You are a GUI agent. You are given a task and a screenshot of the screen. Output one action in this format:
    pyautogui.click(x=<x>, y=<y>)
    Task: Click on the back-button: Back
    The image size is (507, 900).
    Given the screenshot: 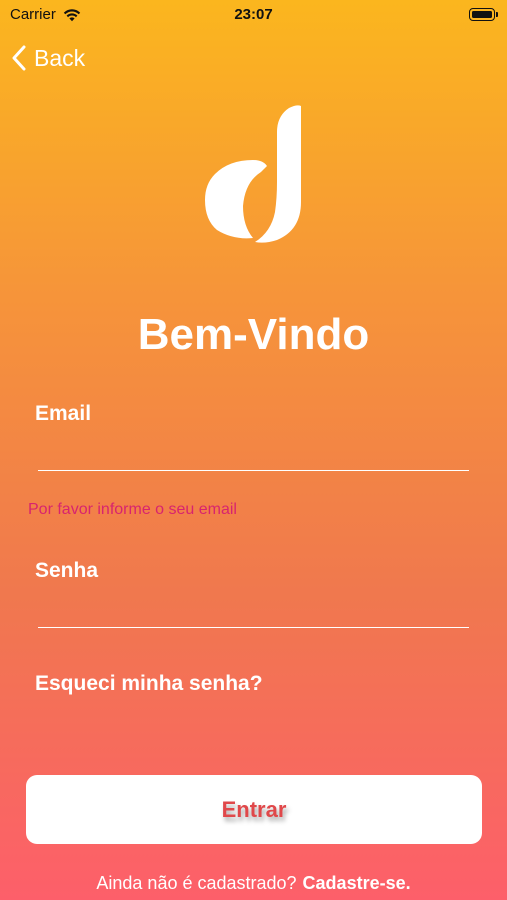 What is the action you would take?
    pyautogui.click(x=48, y=58)
    